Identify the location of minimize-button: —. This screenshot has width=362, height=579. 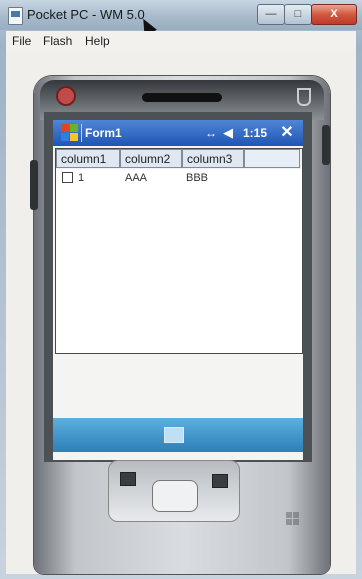
(271, 14).